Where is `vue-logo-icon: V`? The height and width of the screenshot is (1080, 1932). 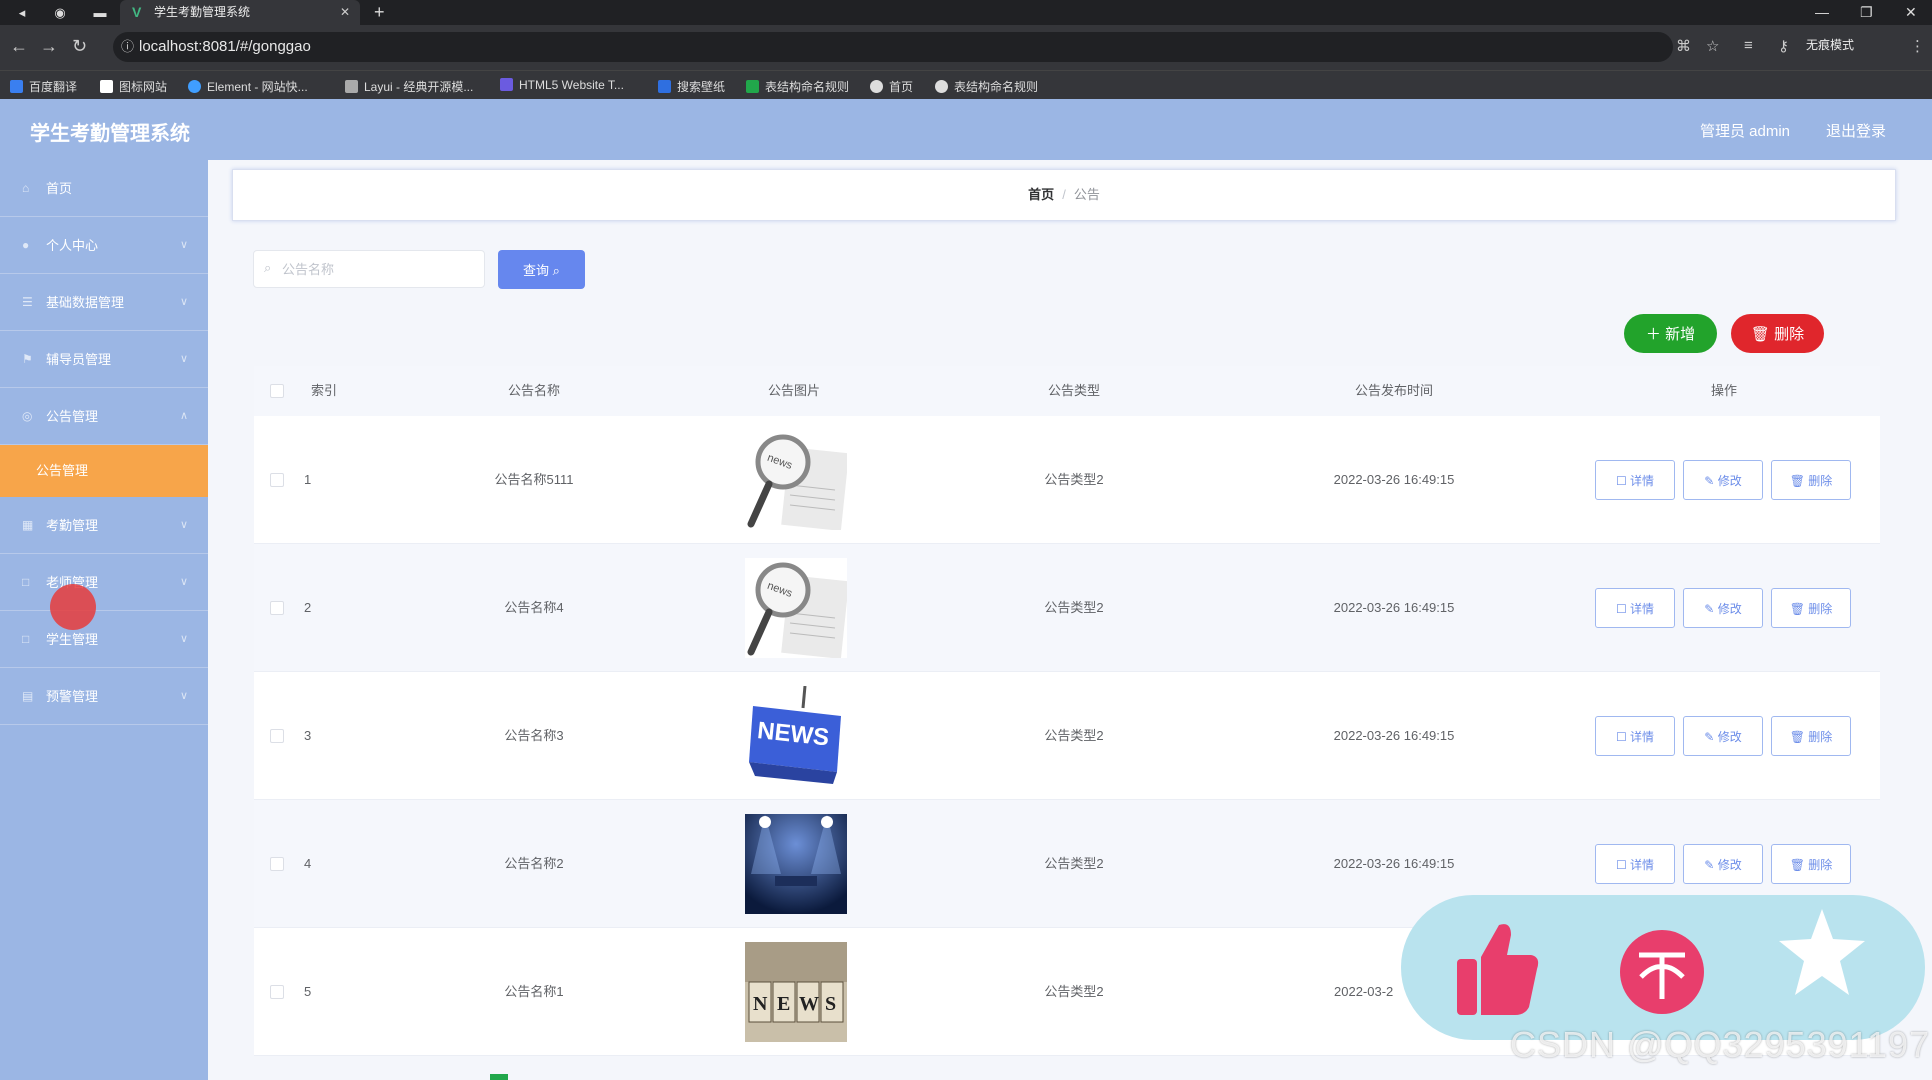
vue-logo-icon: V is located at coordinates (137, 12).